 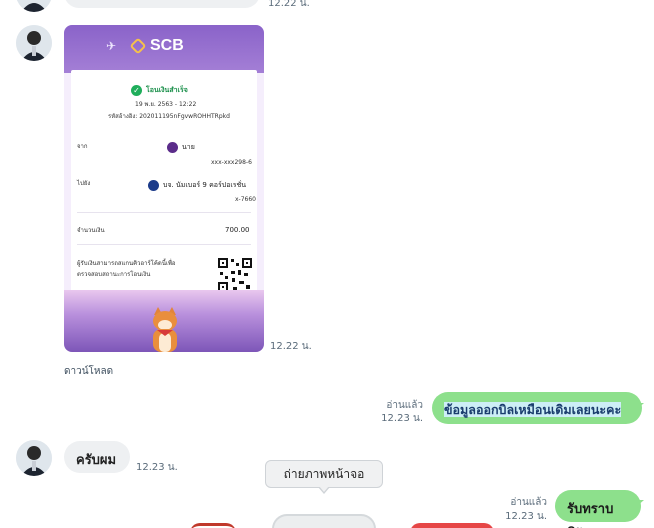 I want to click on screenshot-tooltip: ถ่ายภาพหน้าจอ, so click(x=324, y=474).